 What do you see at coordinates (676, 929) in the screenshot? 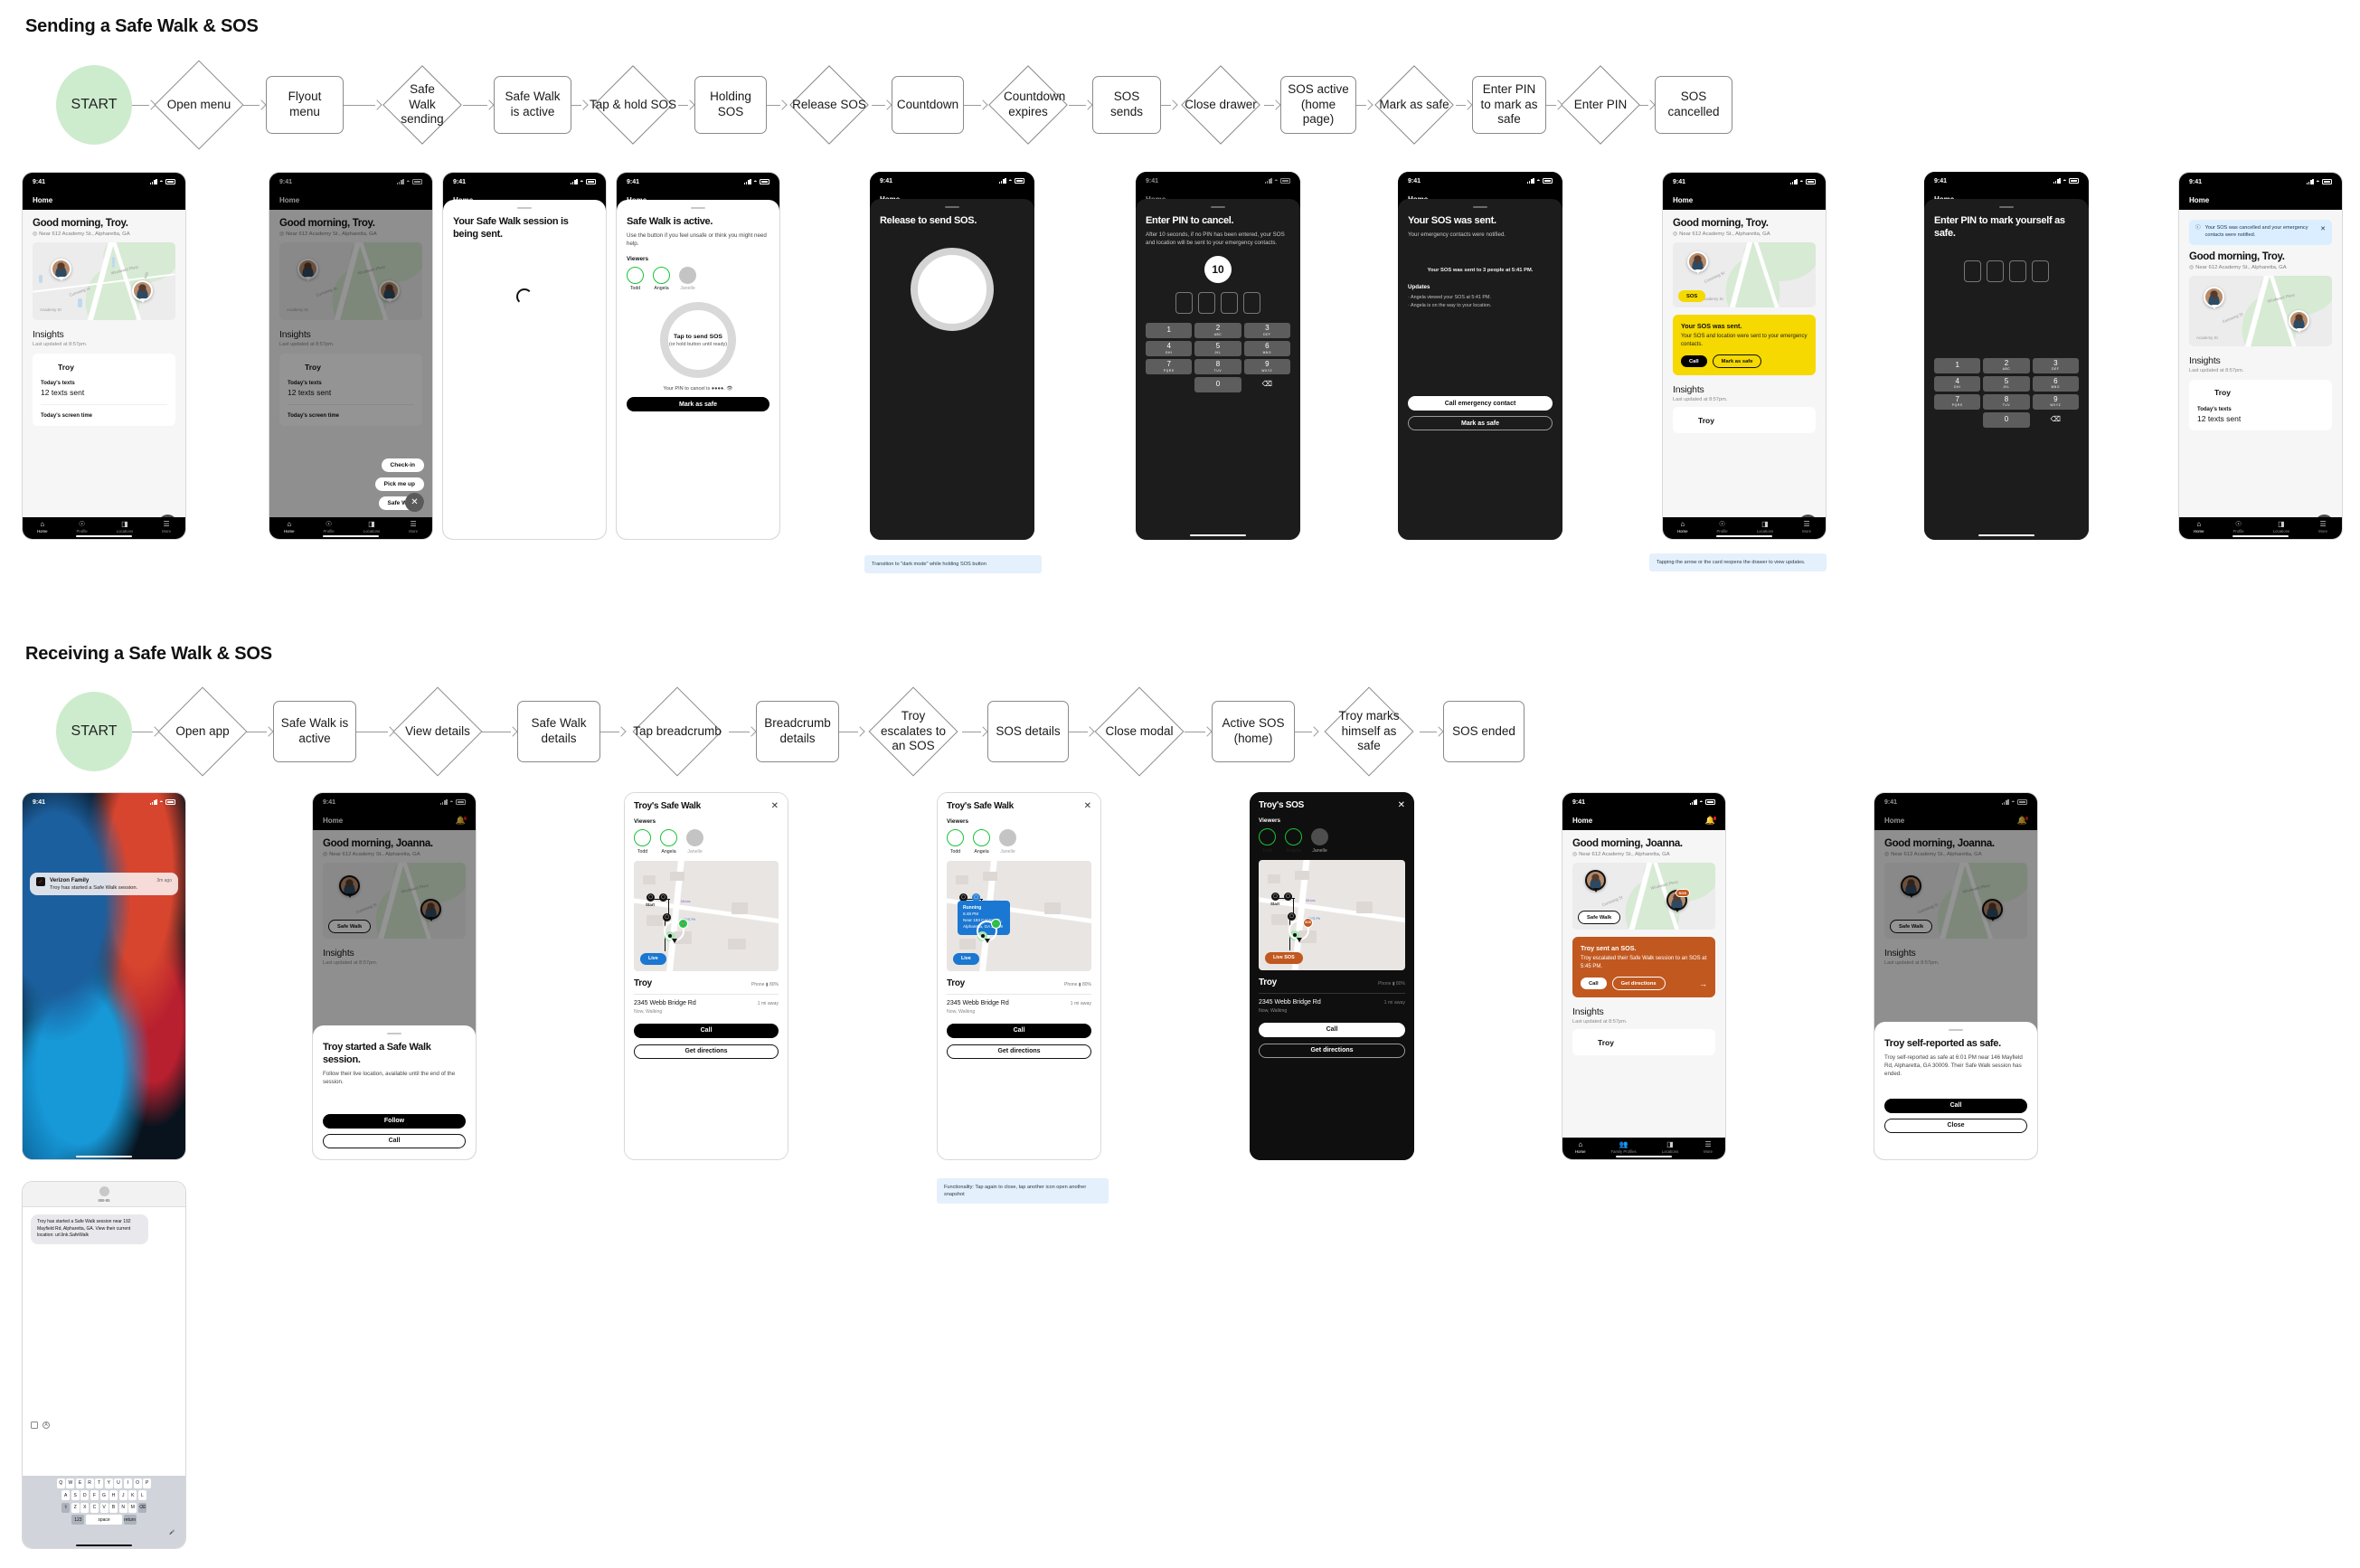
I see `map-pin-troy: 🚶` at bounding box center [676, 929].